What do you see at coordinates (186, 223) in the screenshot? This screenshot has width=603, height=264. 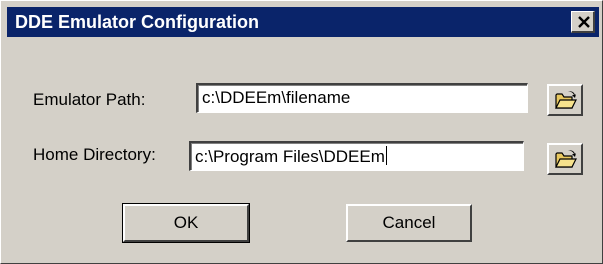 I see `ok-button: OK` at bounding box center [186, 223].